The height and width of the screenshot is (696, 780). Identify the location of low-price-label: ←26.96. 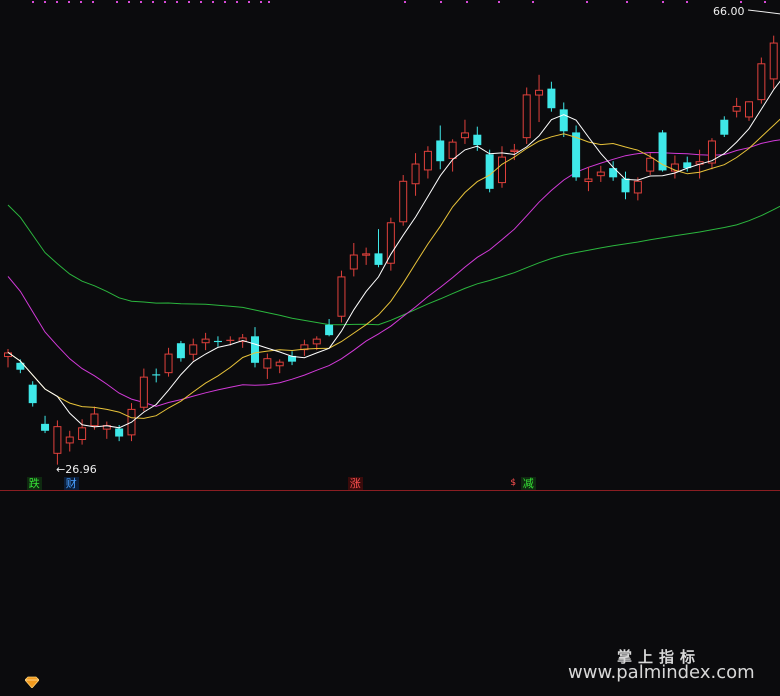
(76, 469).